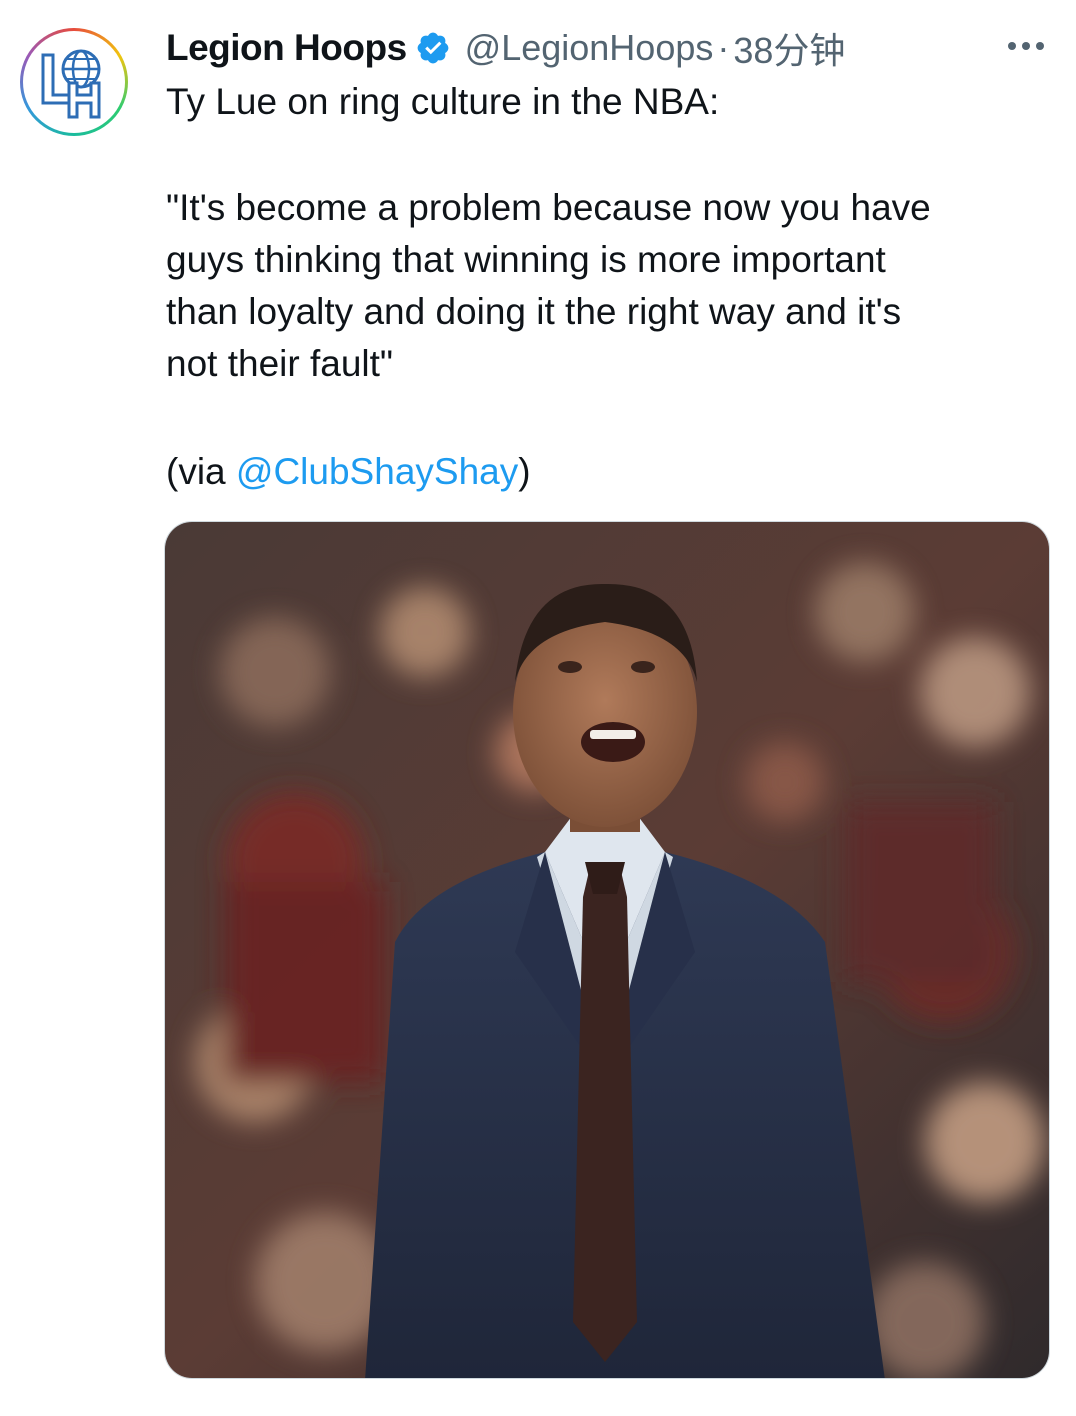 The image size is (1076, 1416). I want to click on tweet-text-intro: Ty Lue on ring culture in the NBA:, so click(443, 101).